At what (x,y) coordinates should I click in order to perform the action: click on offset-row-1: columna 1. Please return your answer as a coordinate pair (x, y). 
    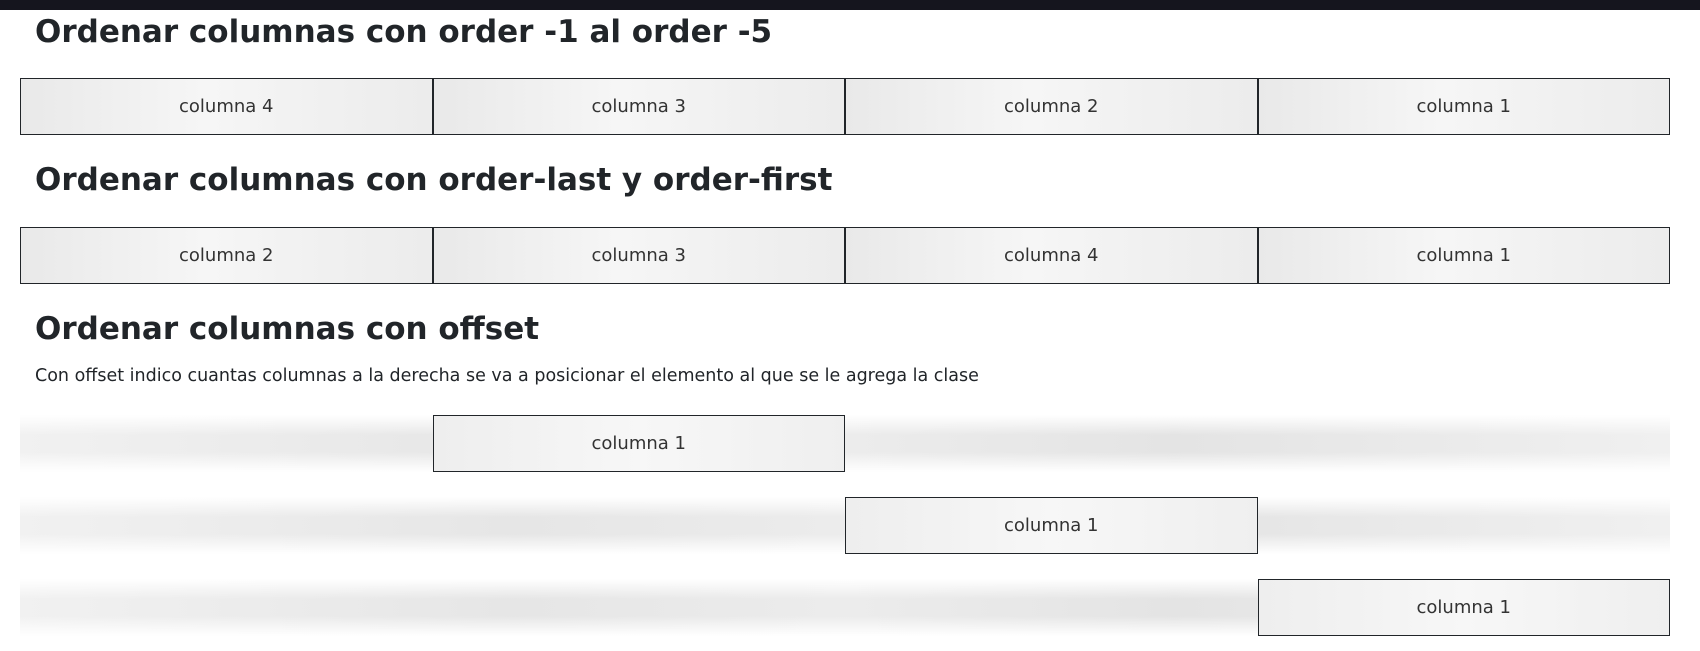
    Looking at the image, I should click on (845, 443).